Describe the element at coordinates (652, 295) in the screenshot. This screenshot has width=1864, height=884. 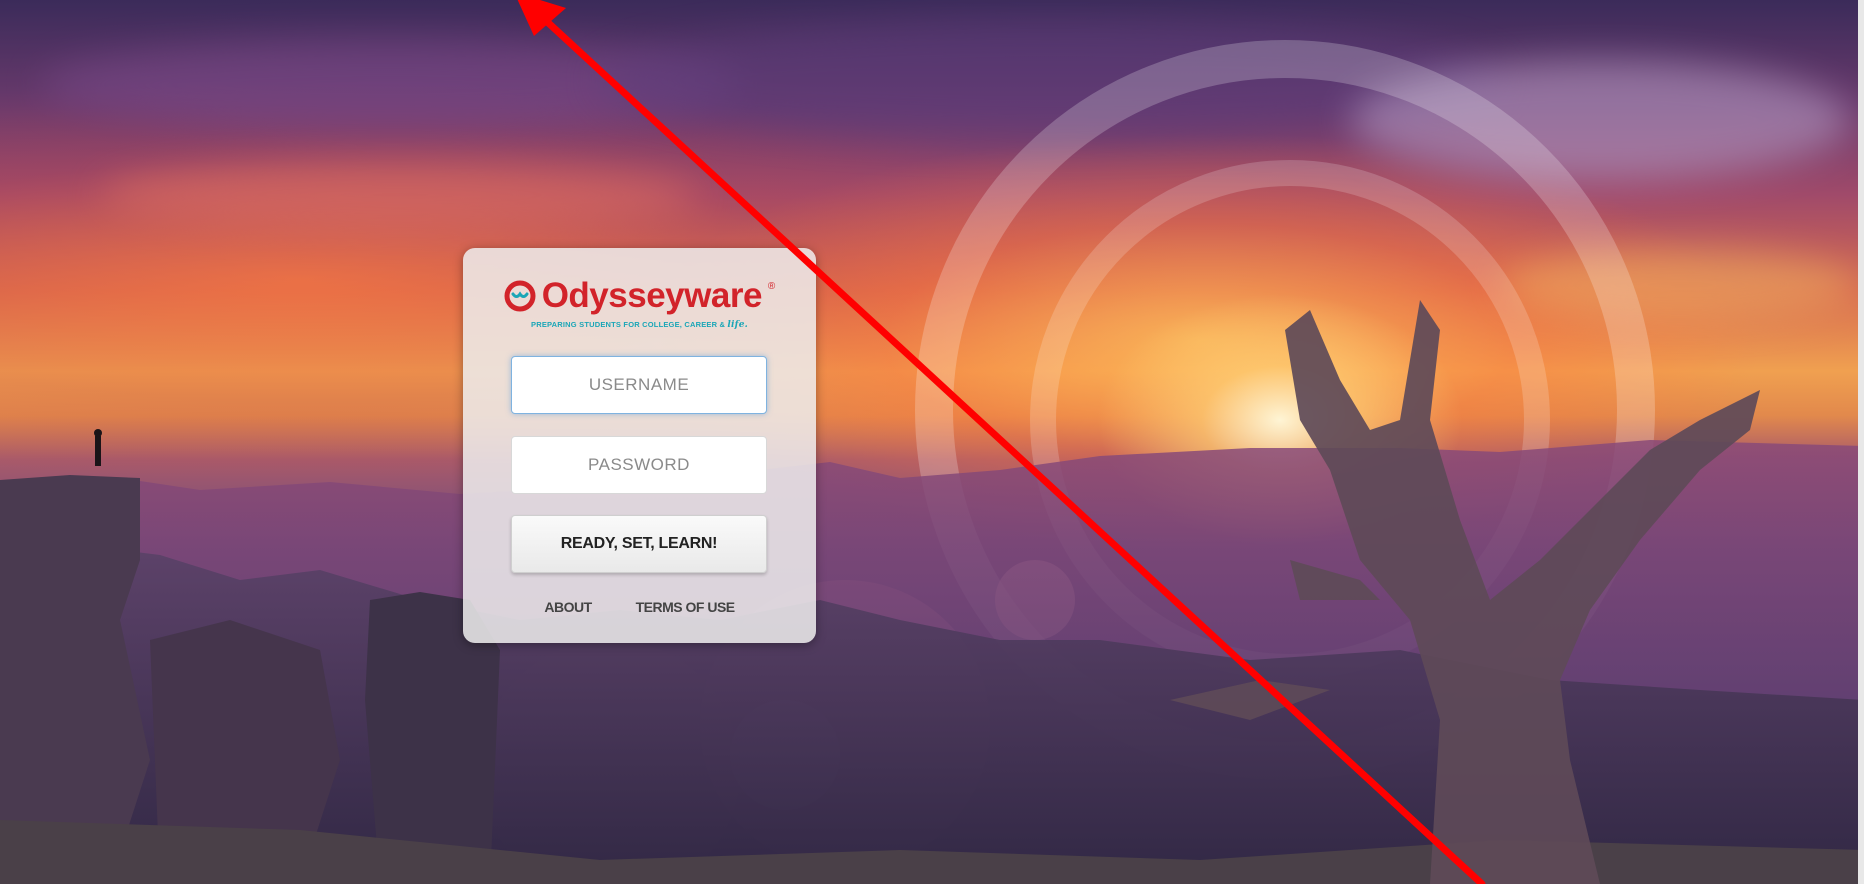
I see `brand-name: Odysseyware` at that location.